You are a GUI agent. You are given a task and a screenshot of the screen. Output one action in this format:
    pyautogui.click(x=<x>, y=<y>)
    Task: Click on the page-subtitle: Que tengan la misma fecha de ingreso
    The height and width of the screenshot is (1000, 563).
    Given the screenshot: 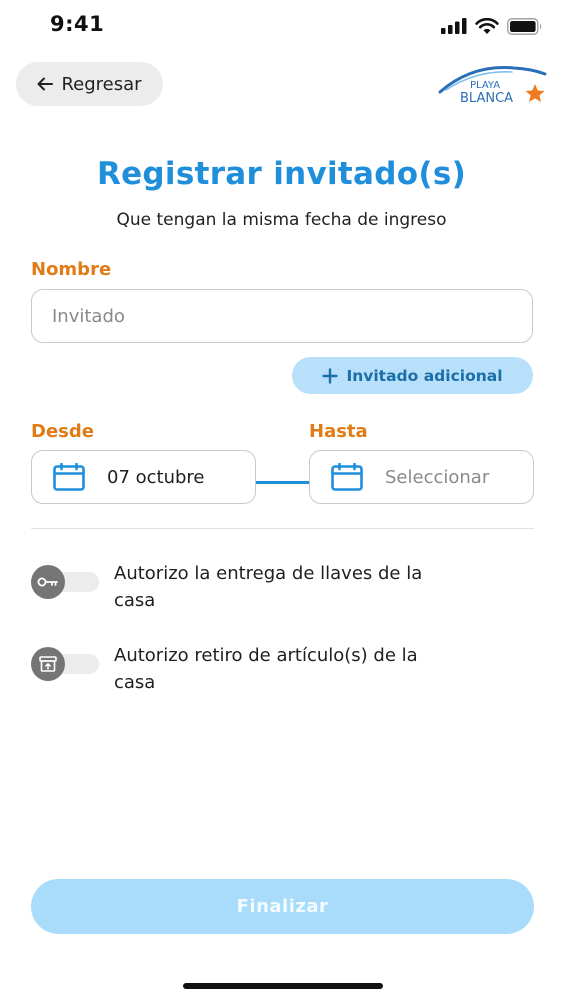 What is the action you would take?
    pyautogui.click(x=281, y=220)
    